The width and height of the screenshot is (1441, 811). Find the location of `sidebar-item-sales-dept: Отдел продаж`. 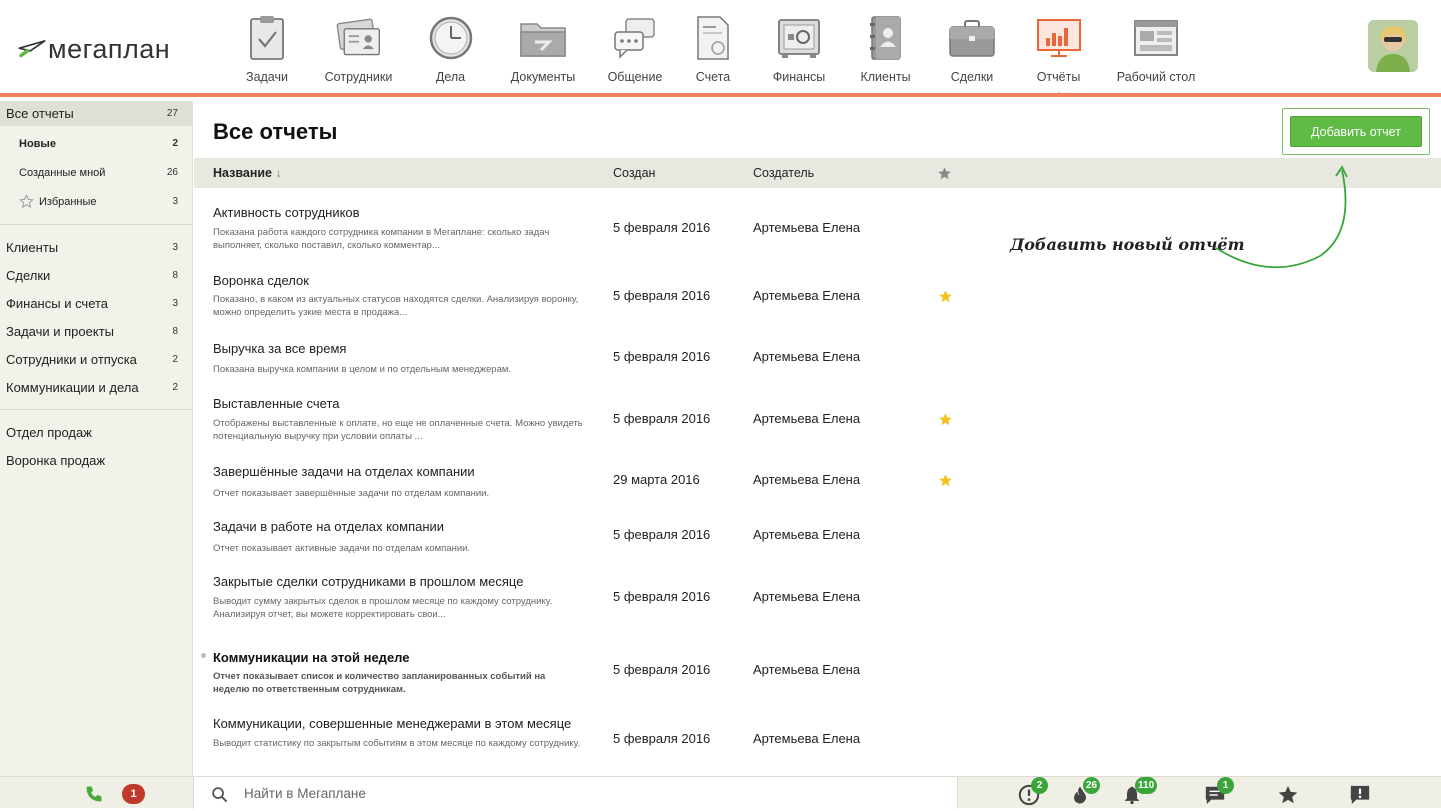

sidebar-item-sales-dept: Отдел продаж is located at coordinates (96, 432).